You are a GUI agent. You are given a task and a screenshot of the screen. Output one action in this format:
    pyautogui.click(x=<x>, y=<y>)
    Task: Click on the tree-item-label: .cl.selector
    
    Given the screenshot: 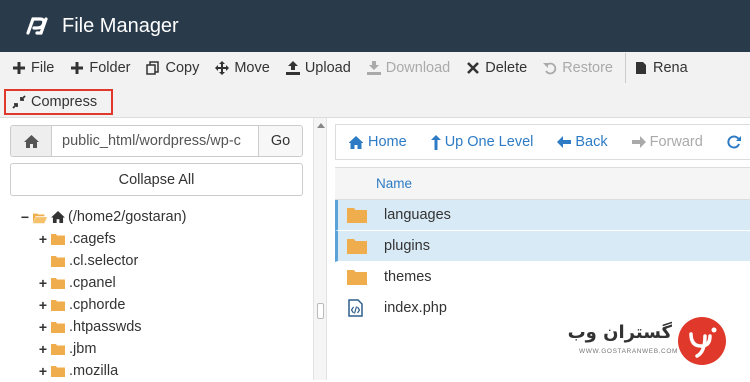 What is the action you would take?
    pyautogui.click(x=104, y=261)
    